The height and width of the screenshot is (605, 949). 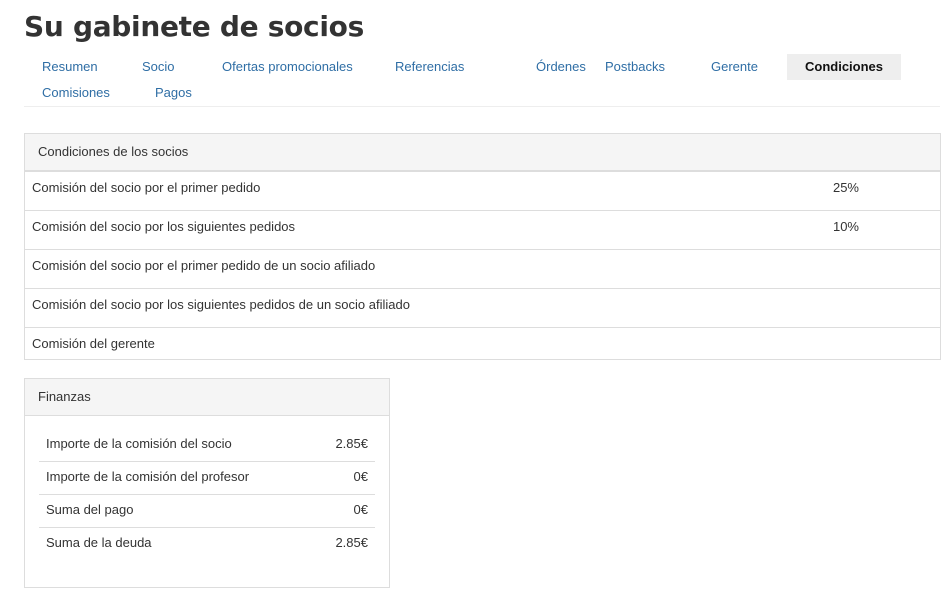 What do you see at coordinates (429, 67) in the screenshot?
I see `tab-referencias: Referencias` at bounding box center [429, 67].